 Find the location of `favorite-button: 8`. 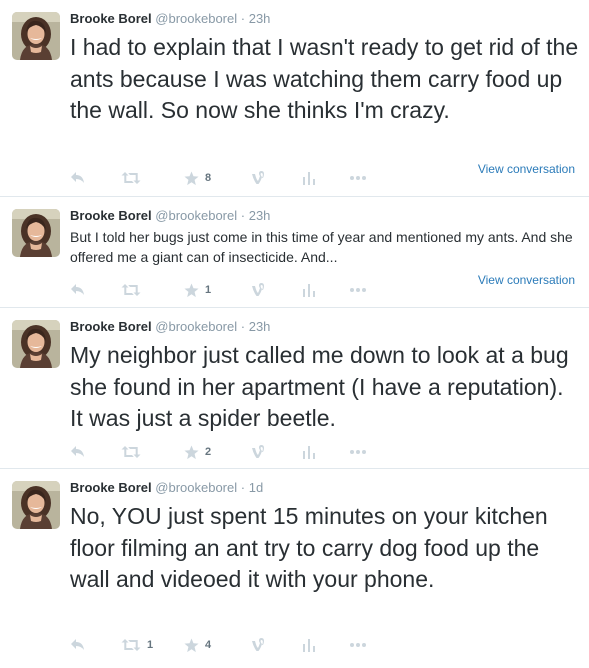

favorite-button: 8 is located at coordinates (197, 178).